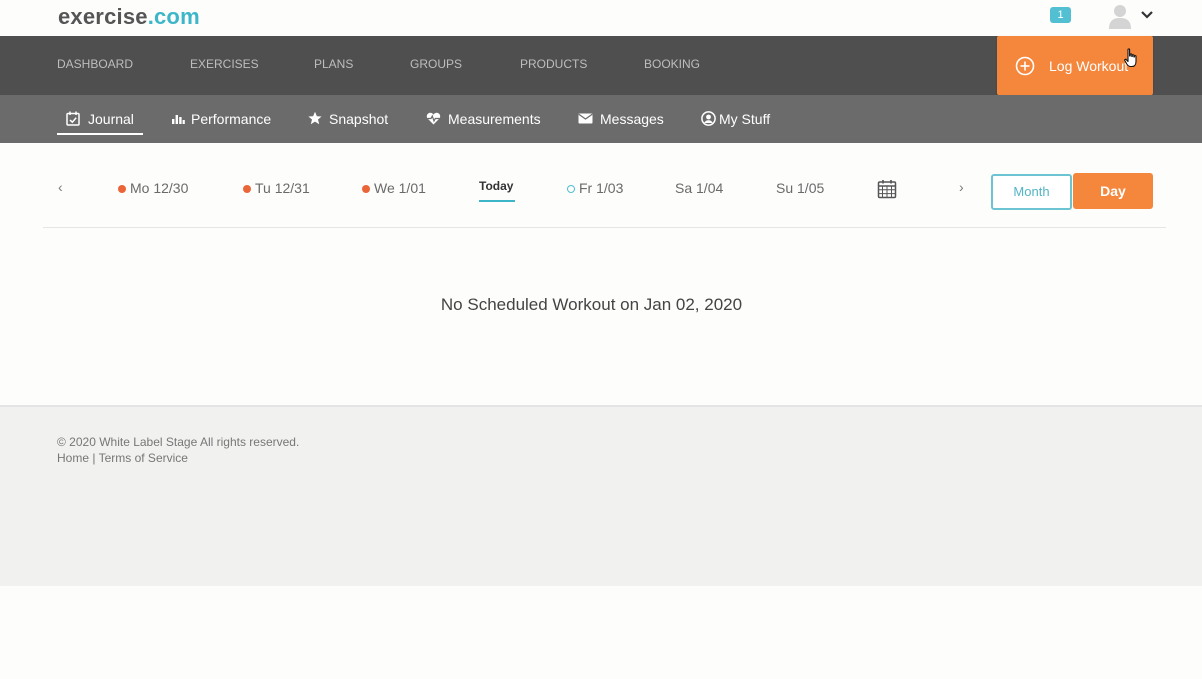 This screenshot has height=679, width=1202. Describe the element at coordinates (159, 188) in the screenshot. I see `day-label: Mo 12/30` at that location.